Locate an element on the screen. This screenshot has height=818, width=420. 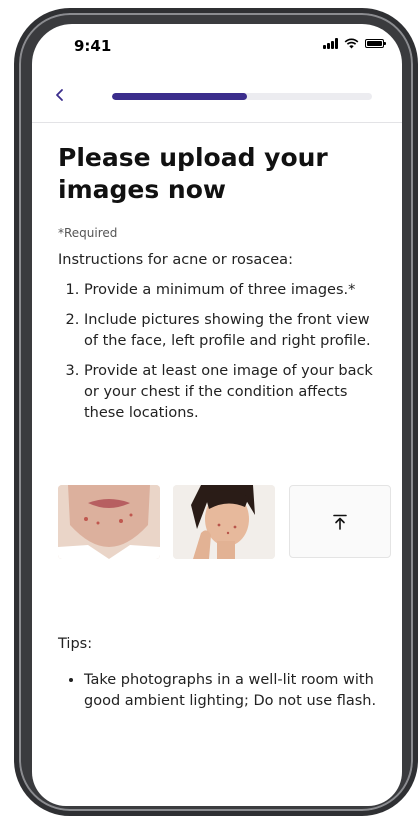
progress-bar is located at coordinates (242, 96).